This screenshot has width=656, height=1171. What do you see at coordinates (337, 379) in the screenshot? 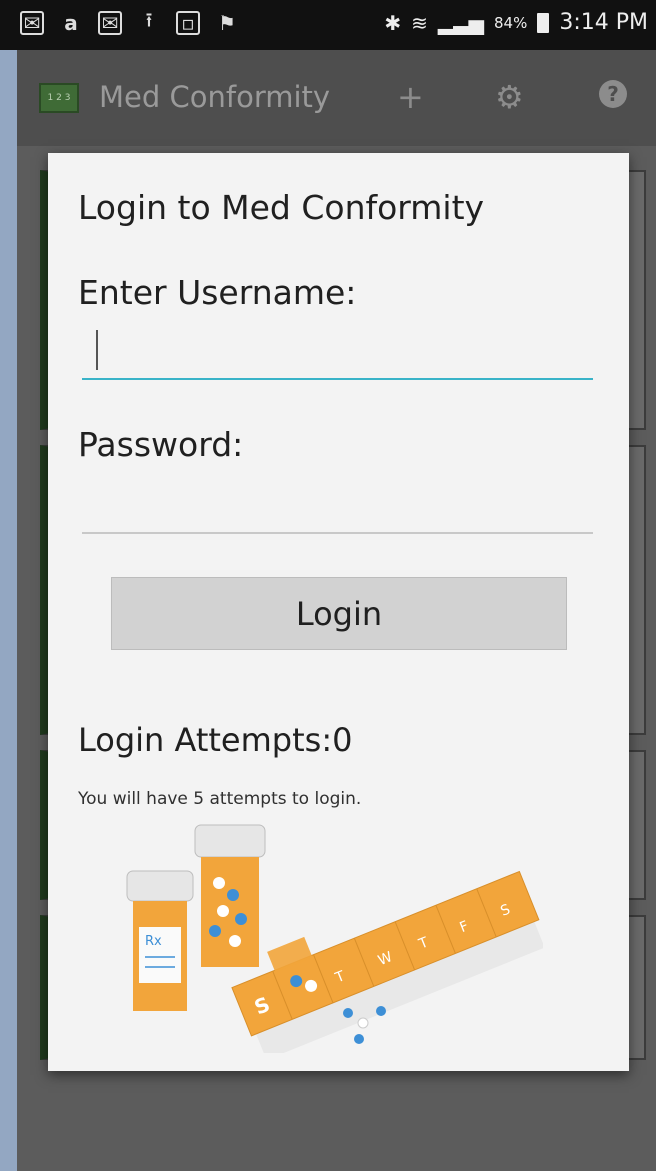
I see `username-underline` at bounding box center [337, 379].